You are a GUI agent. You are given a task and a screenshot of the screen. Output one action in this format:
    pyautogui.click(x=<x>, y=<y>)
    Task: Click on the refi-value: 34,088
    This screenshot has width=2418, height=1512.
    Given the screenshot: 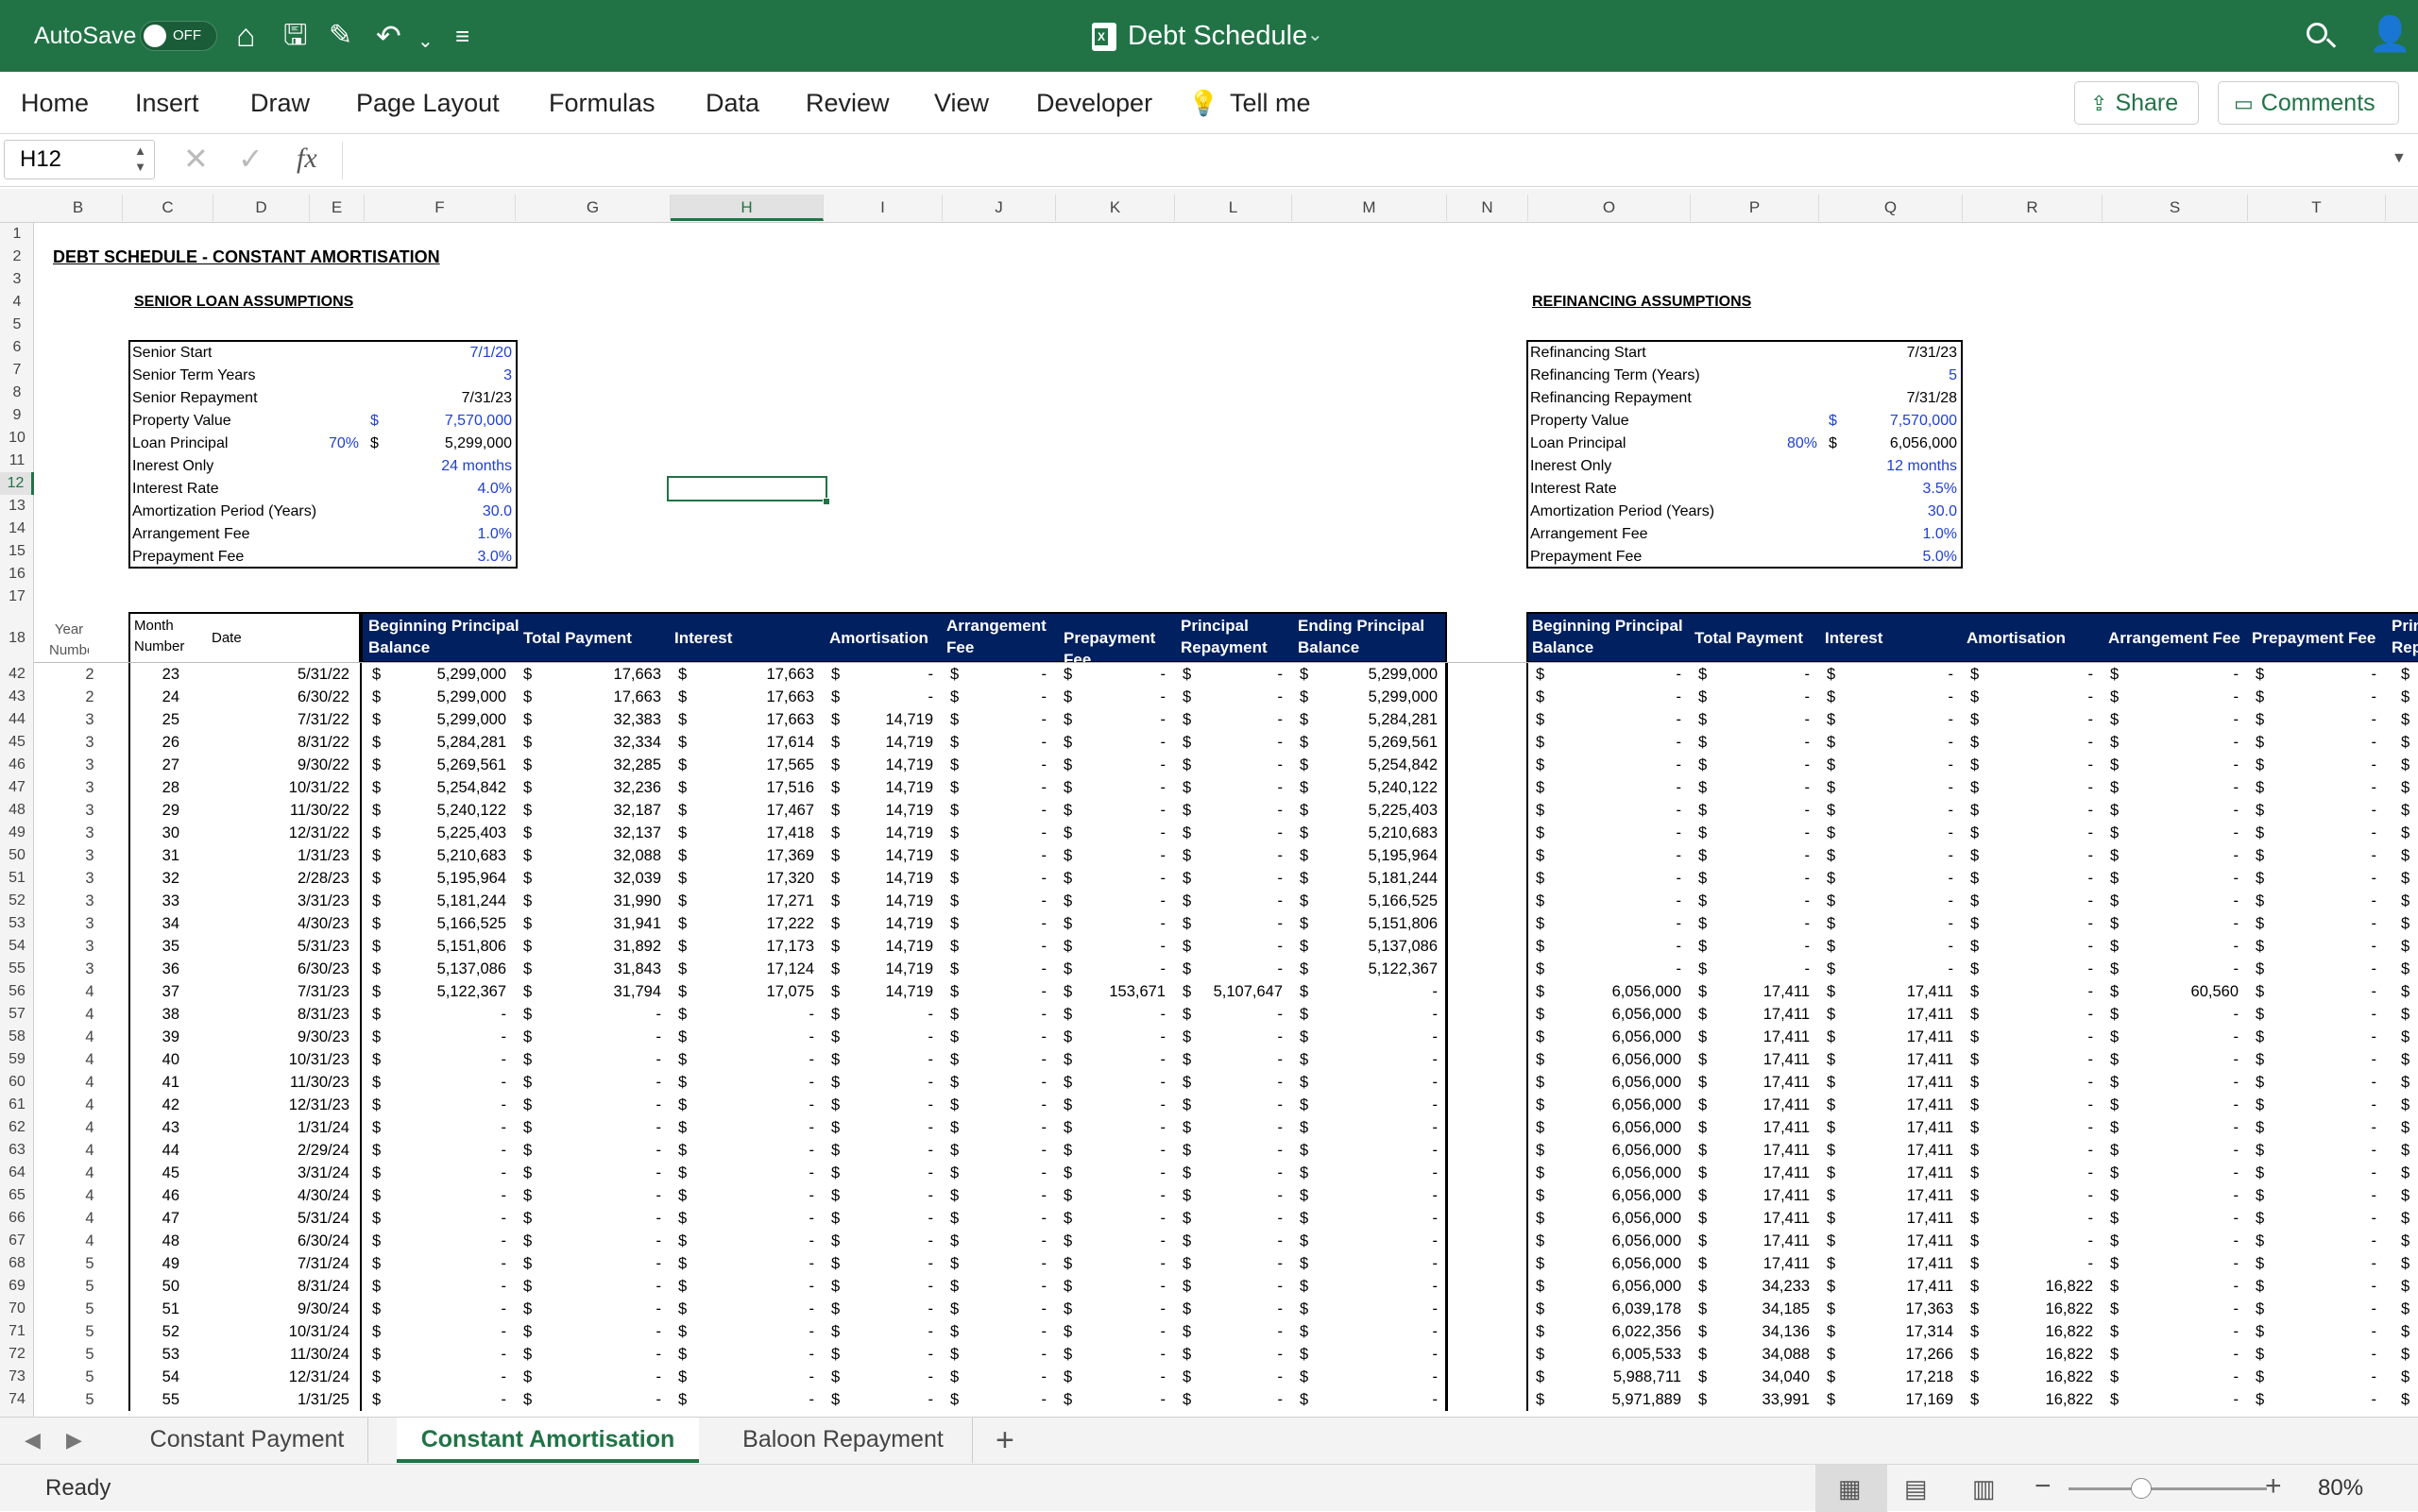 What is the action you would take?
    pyautogui.click(x=1760, y=1354)
    